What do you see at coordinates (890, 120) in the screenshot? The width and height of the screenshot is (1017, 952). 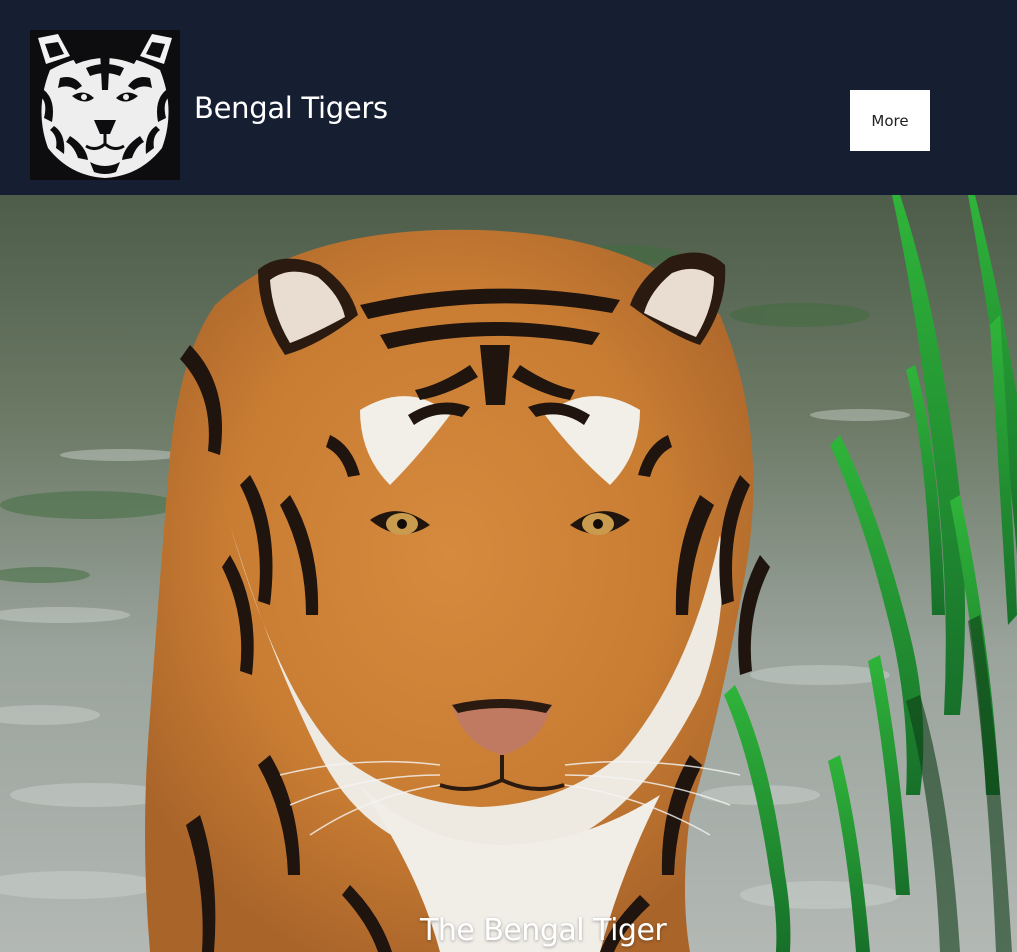 I see `more-button: More` at bounding box center [890, 120].